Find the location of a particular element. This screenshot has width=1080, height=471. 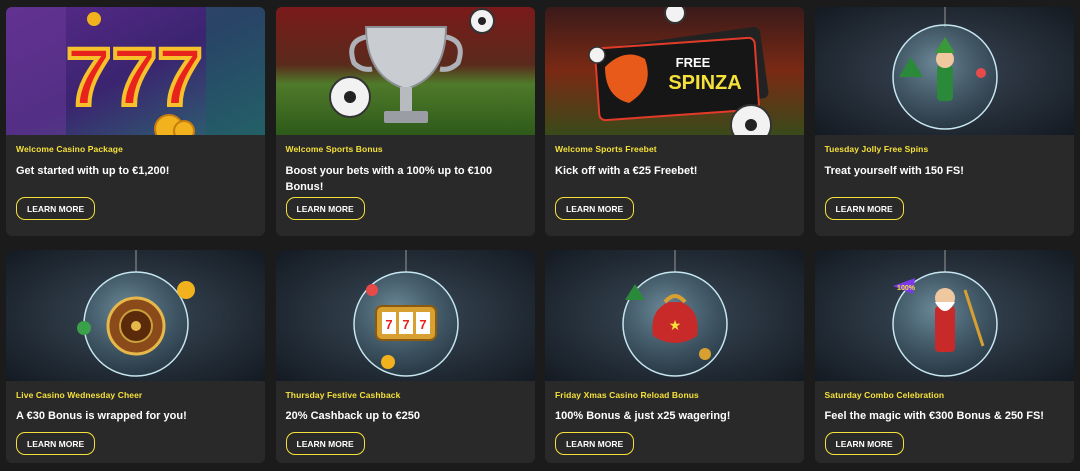

promo-description: Treat yourself with 150 FS! is located at coordinates (894, 171).